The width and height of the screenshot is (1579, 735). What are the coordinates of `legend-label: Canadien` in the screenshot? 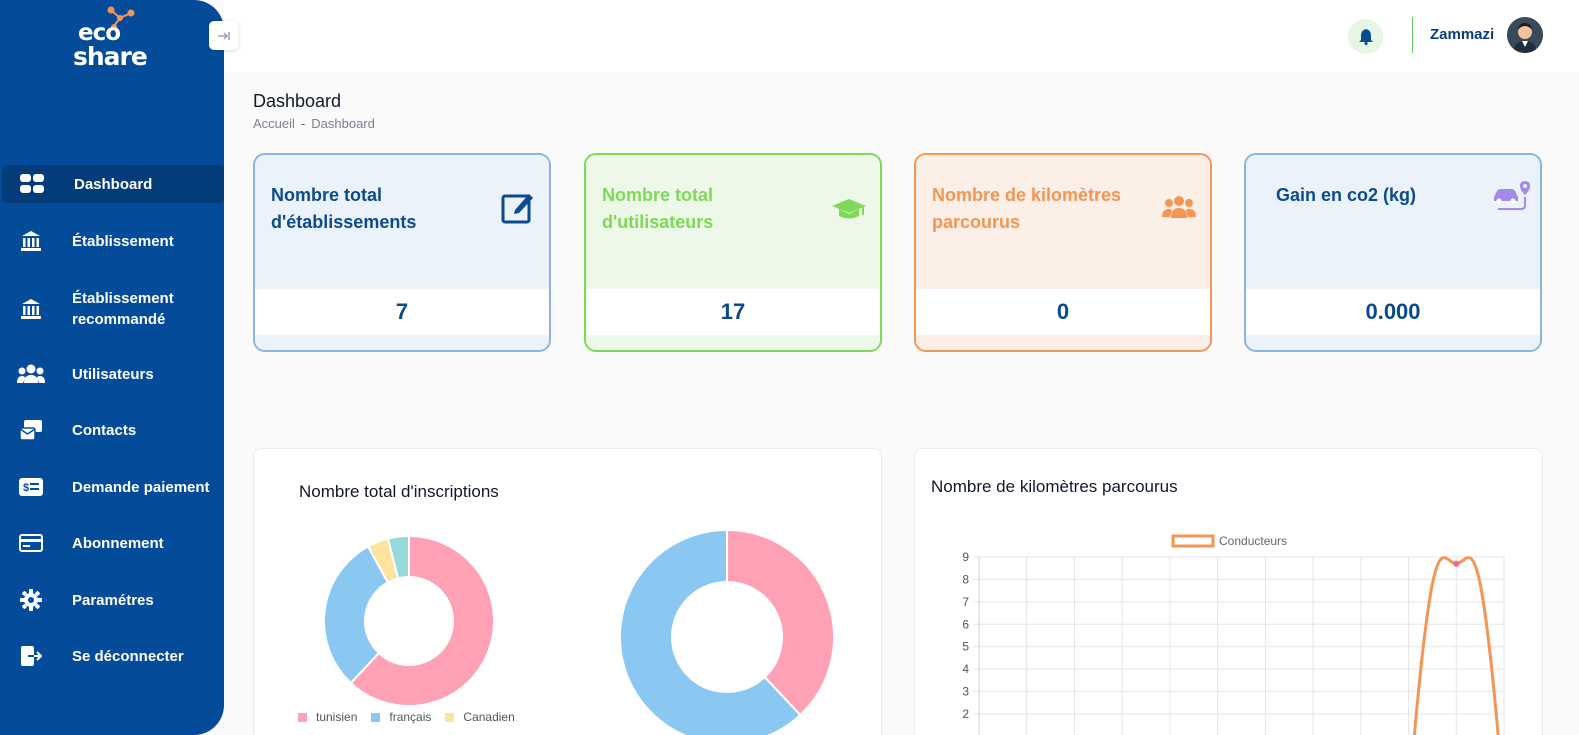 It's located at (489, 717).